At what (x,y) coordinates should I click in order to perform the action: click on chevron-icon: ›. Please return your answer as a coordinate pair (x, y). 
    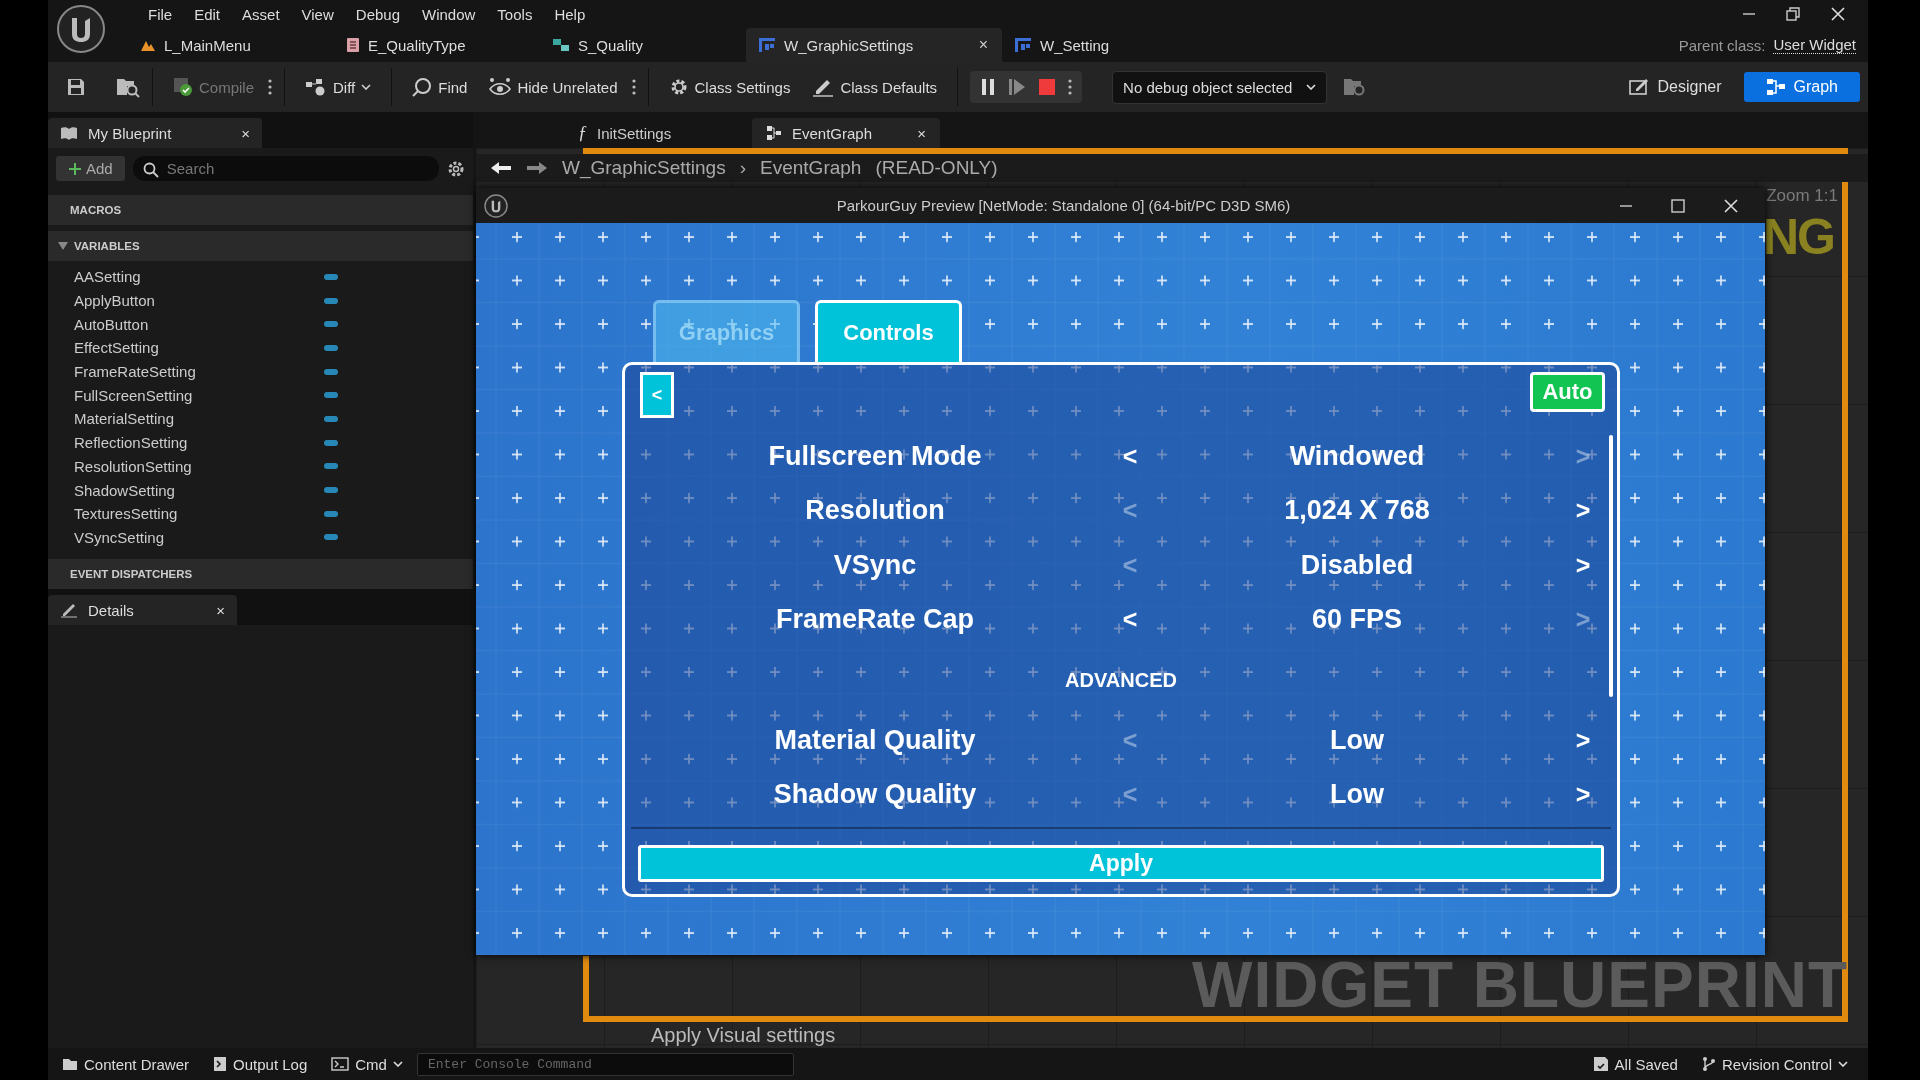
    Looking at the image, I should click on (742, 168).